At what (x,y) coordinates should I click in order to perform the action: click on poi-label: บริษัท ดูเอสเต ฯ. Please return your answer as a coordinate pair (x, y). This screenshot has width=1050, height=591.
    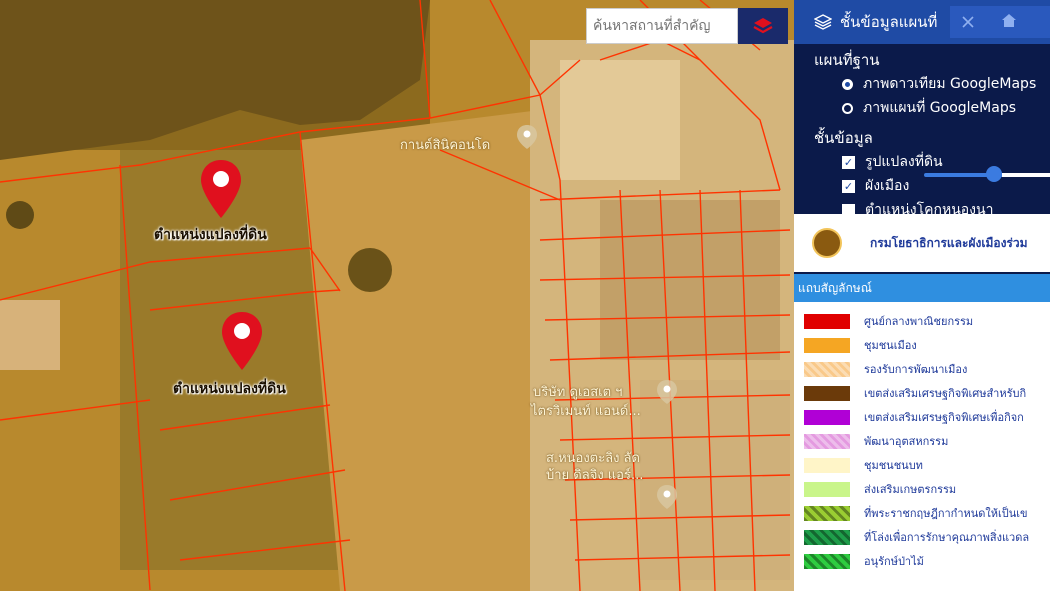
    Looking at the image, I should click on (577, 391).